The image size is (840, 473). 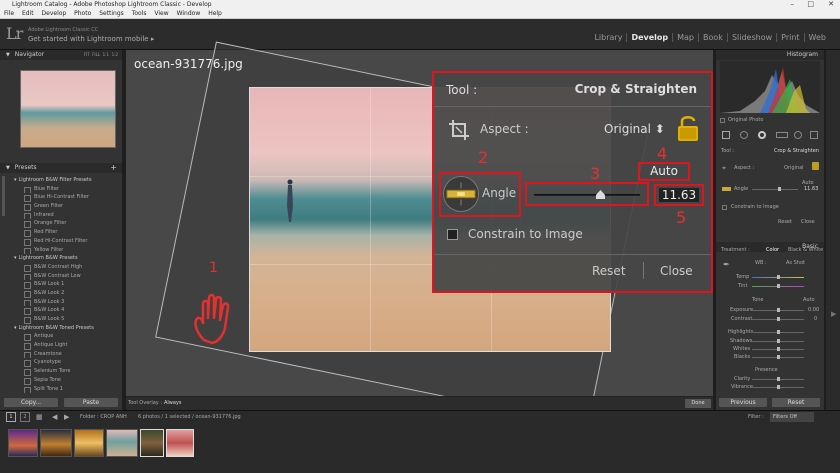 I want to click on treatment-bw: Black & White, so click(x=805, y=250).